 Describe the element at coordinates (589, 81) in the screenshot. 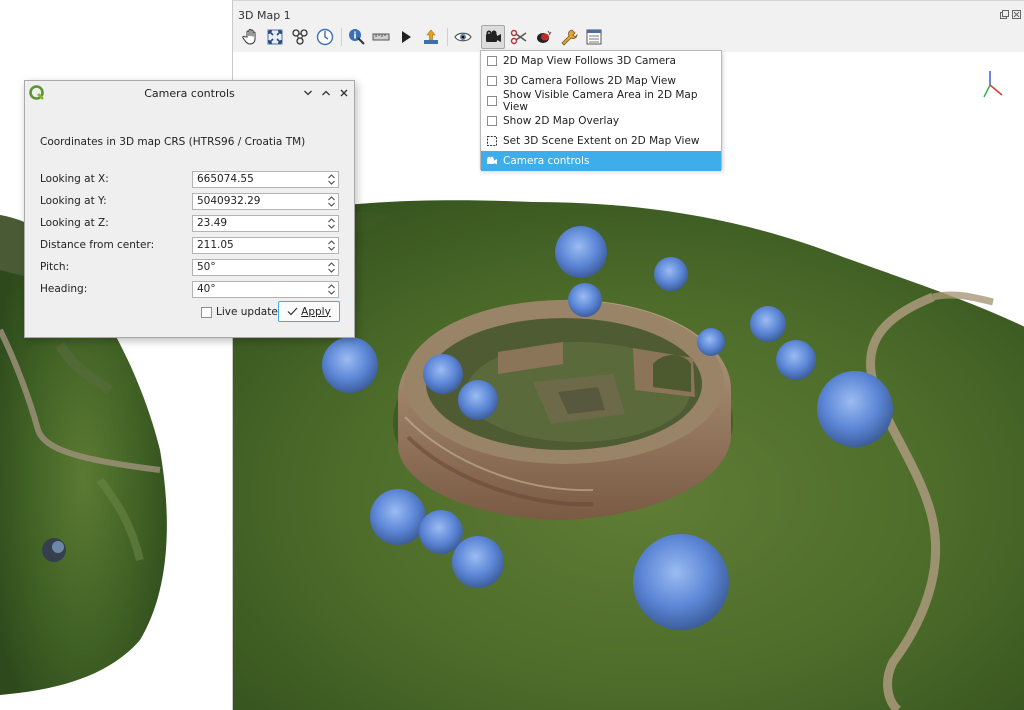

I see `menu-item-label: 3D Camera Follows 2D Map View` at that location.